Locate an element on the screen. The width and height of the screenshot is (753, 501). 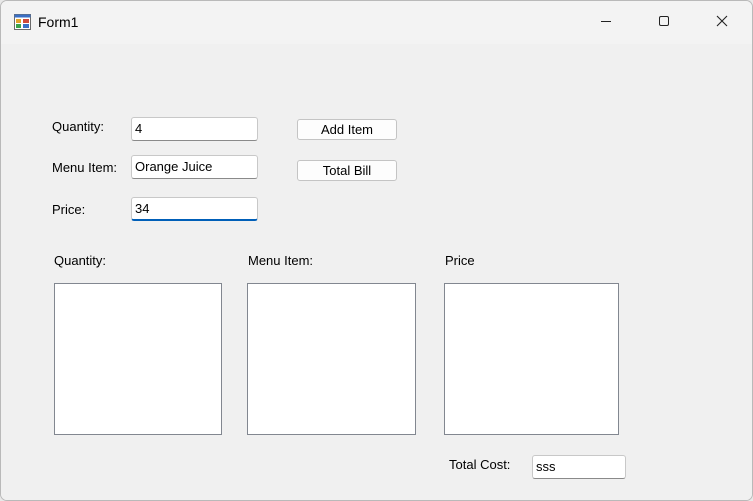
close-icon is located at coordinates (722, 22).